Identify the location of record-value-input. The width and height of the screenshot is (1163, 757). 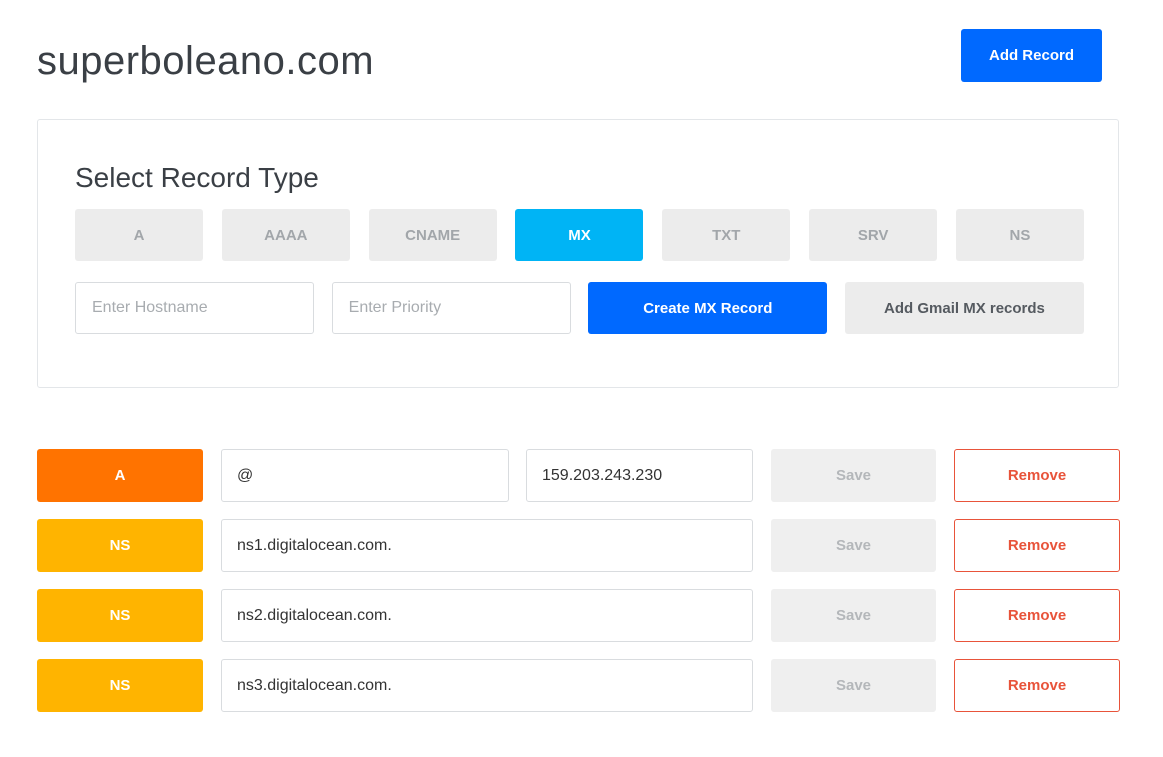
(639, 475).